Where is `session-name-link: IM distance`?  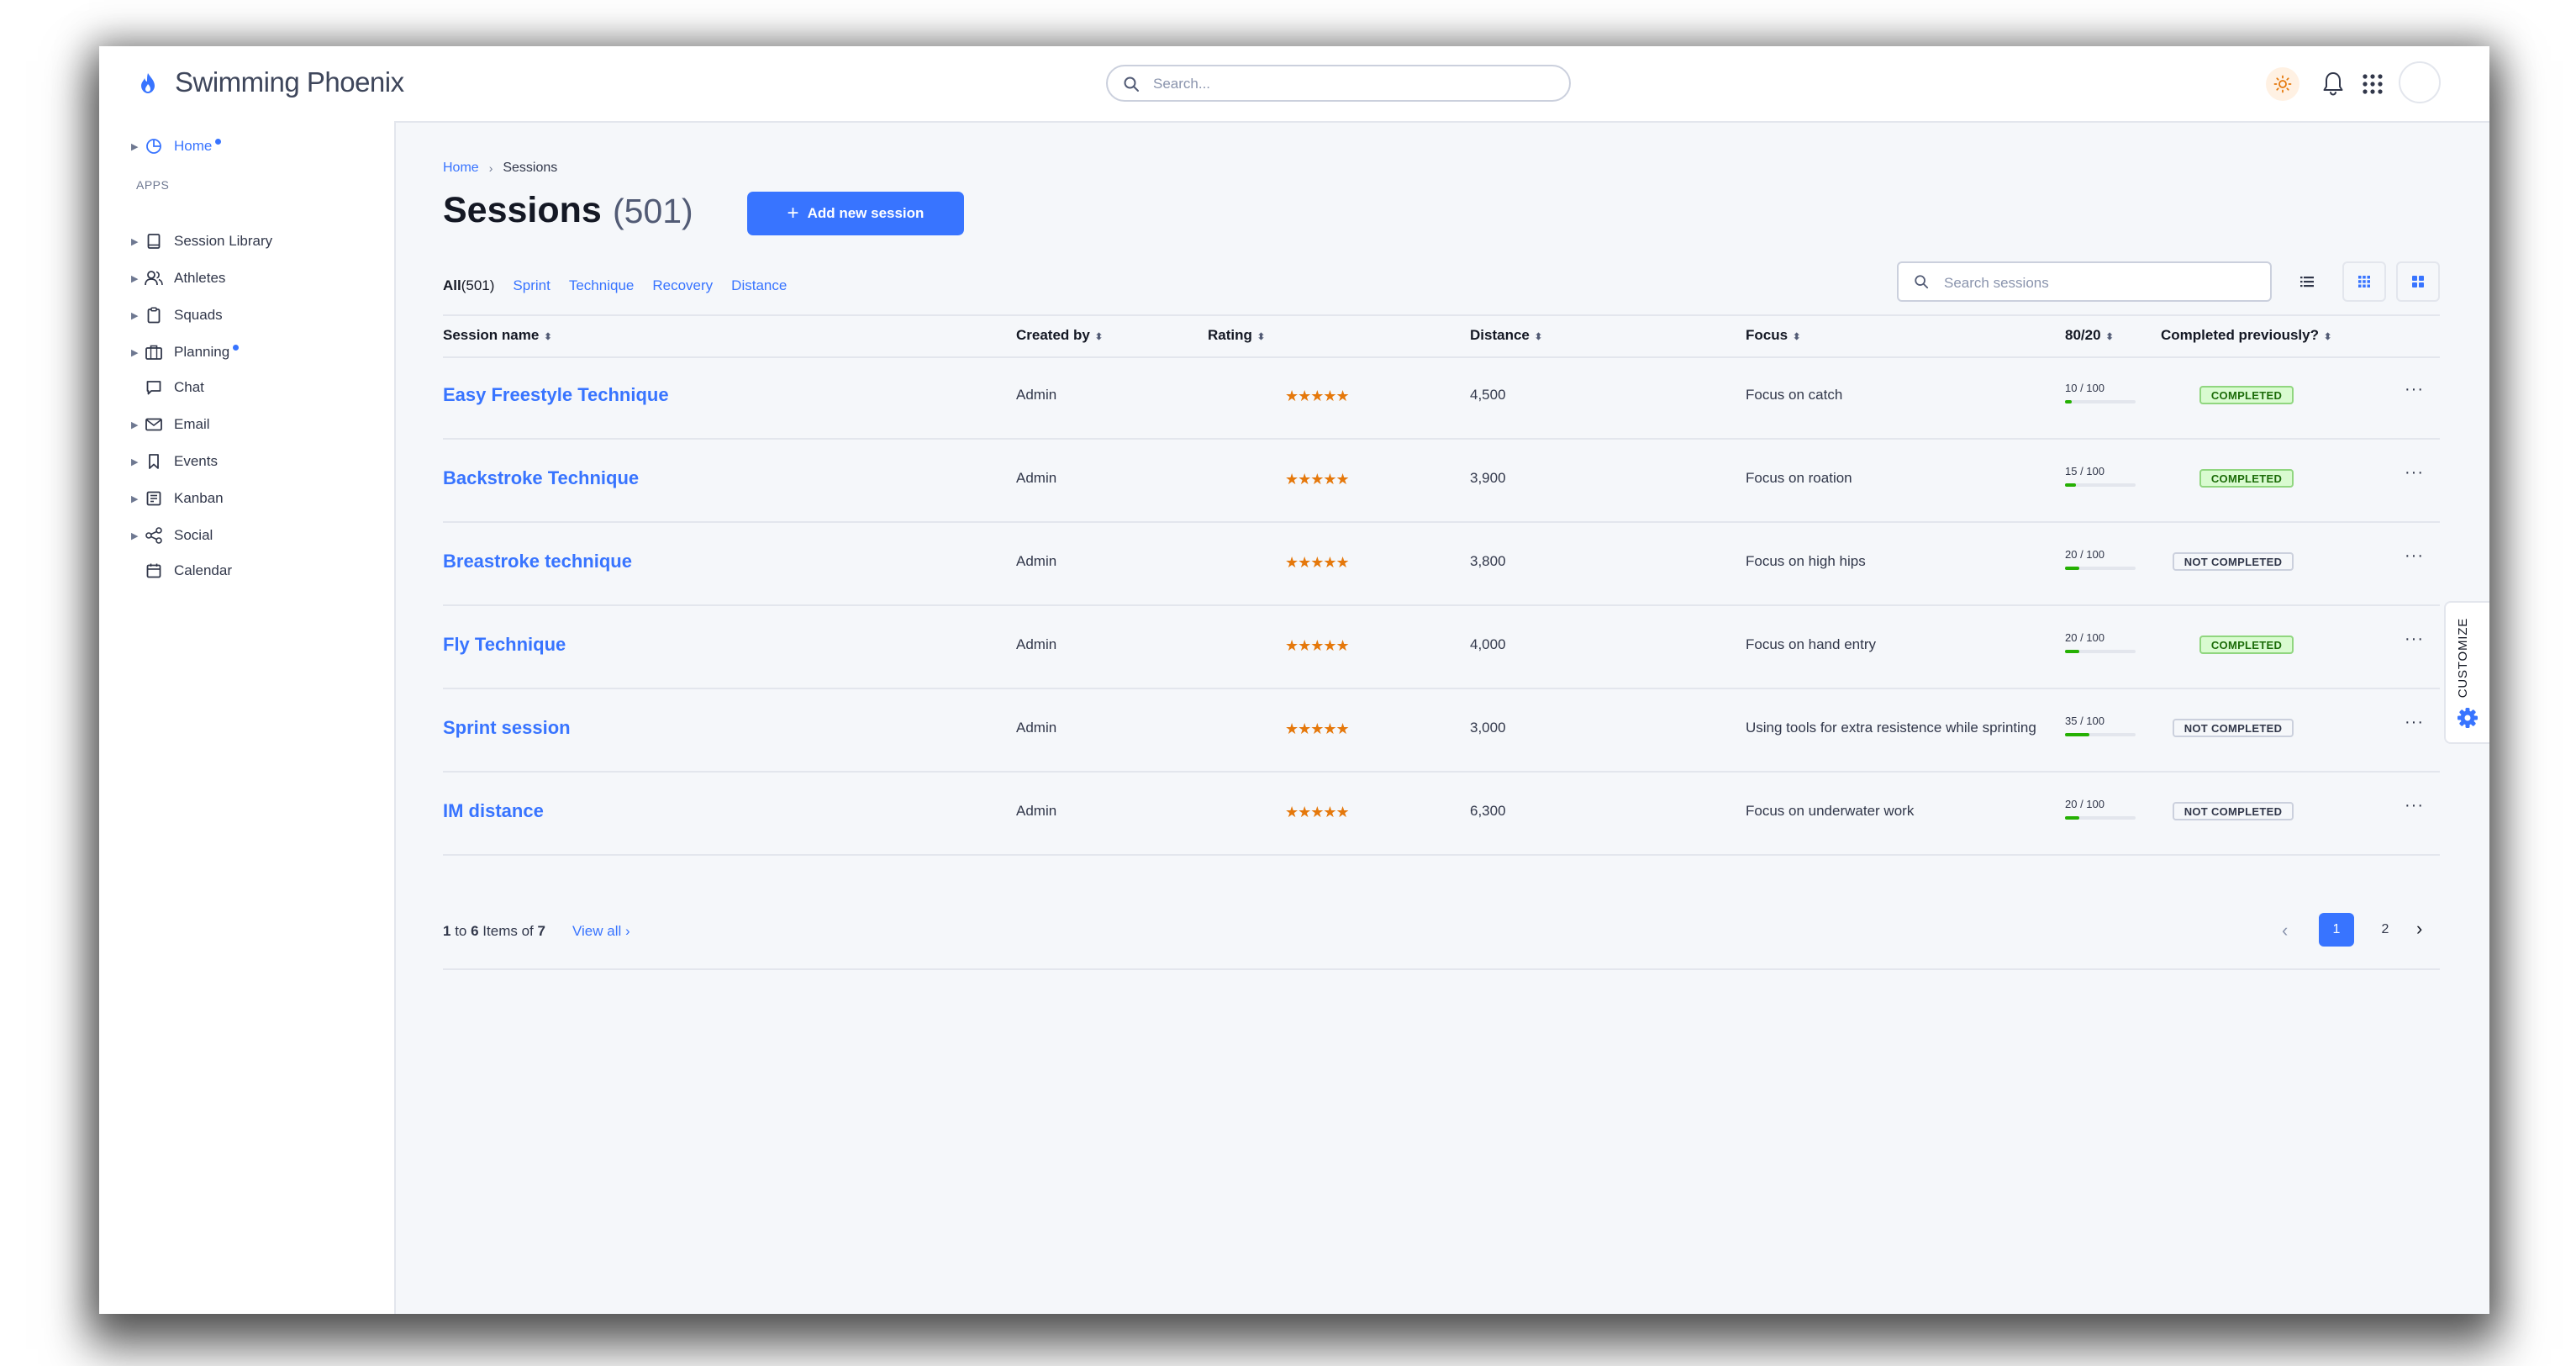 session-name-link: IM distance is located at coordinates (493, 811).